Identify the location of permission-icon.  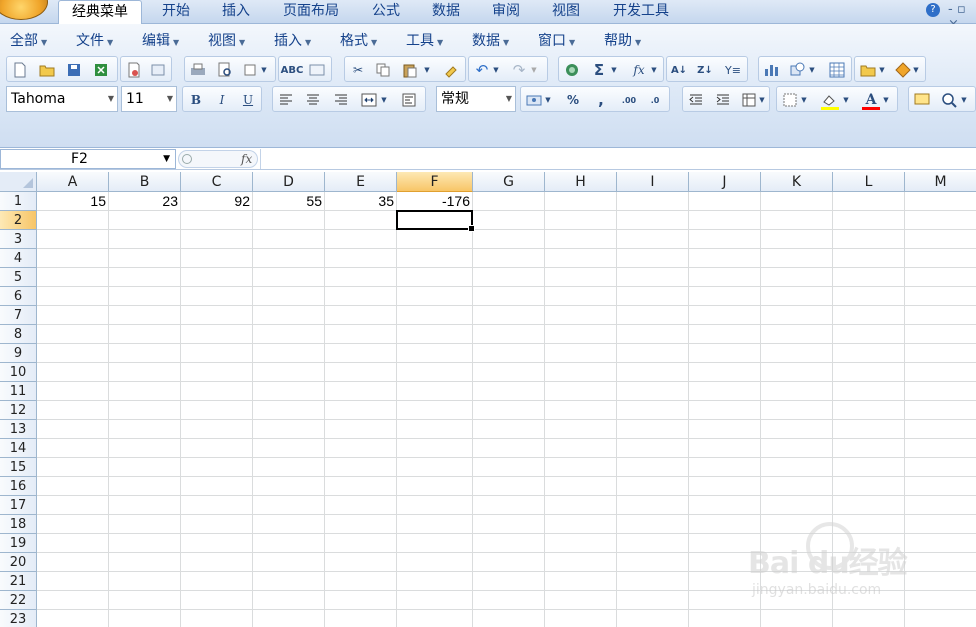
(134, 70).